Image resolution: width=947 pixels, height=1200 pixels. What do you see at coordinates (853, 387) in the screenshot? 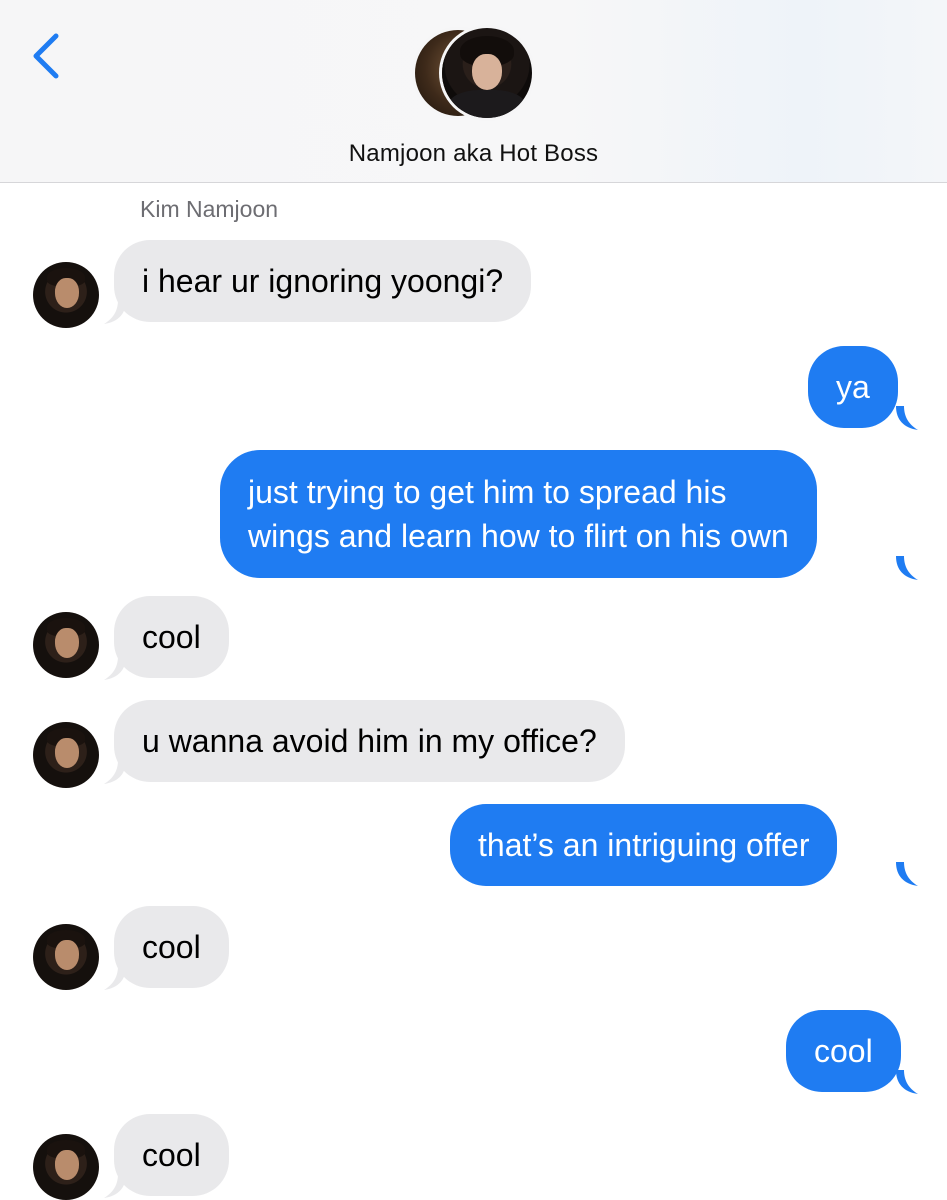
I see `message-bubble-outgoing: ya` at bounding box center [853, 387].